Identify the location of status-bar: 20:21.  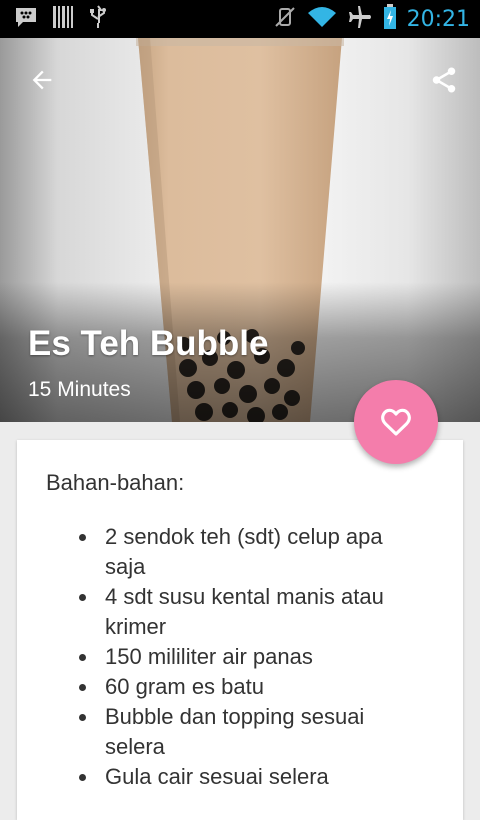
(240, 19).